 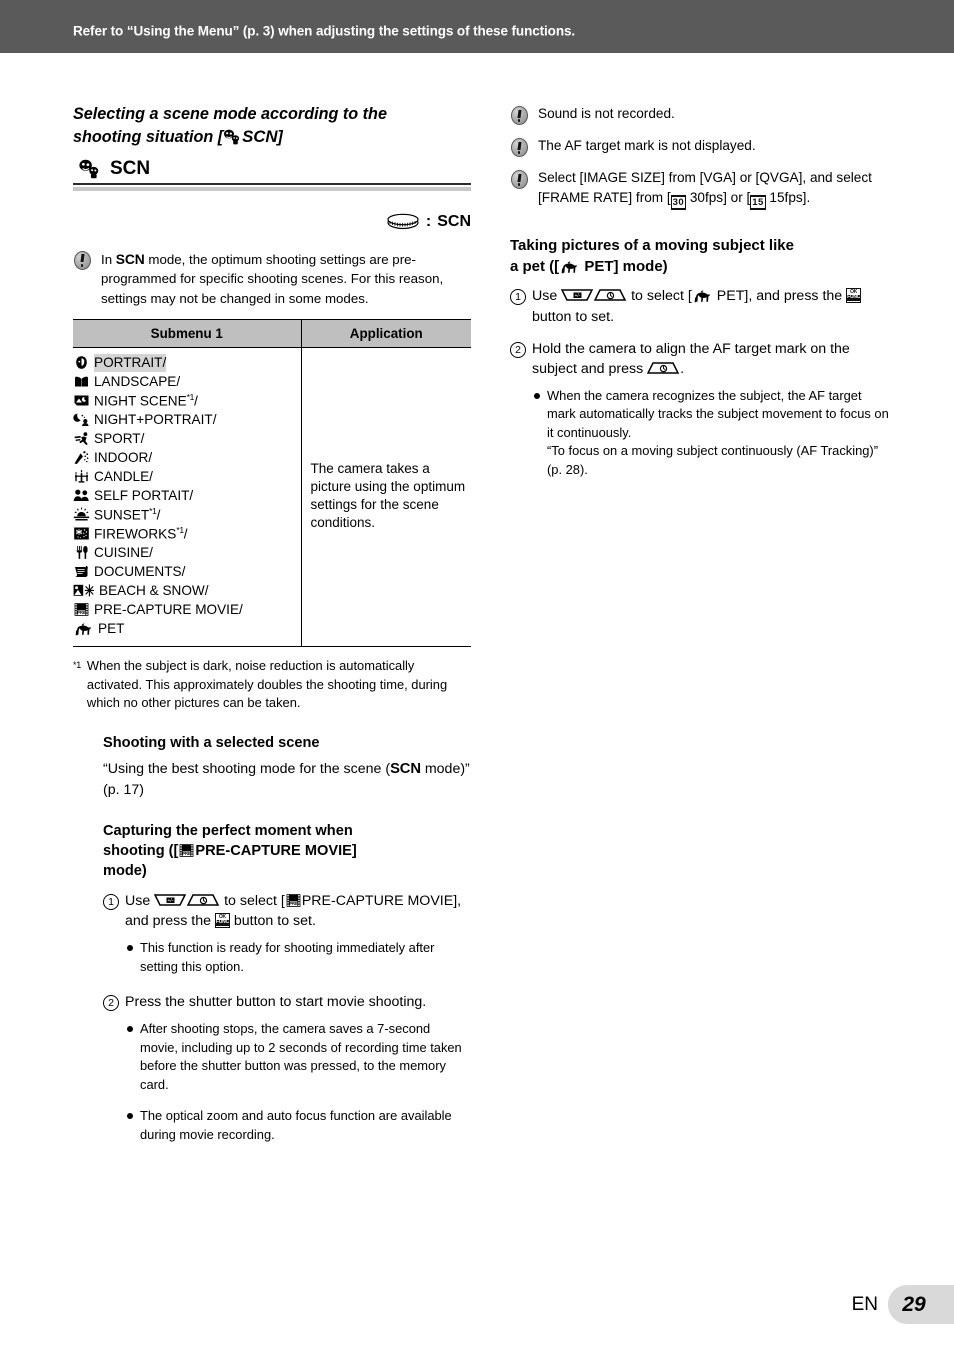 What do you see at coordinates (123, 552) in the screenshot?
I see `list-item-label: CUISINE/` at bounding box center [123, 552].